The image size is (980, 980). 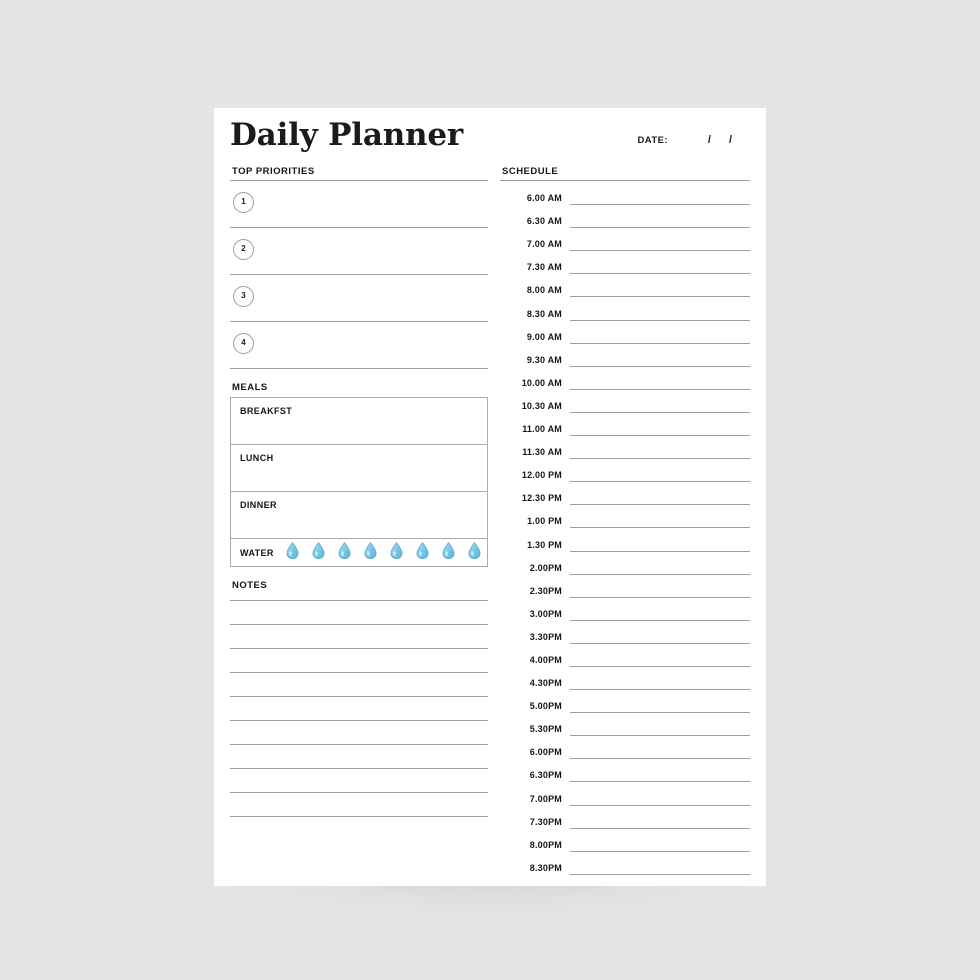 What do you see at coordinates (359, 368) in the screenshot?
I see `priority-write-line` at bounding box center [359, 368].